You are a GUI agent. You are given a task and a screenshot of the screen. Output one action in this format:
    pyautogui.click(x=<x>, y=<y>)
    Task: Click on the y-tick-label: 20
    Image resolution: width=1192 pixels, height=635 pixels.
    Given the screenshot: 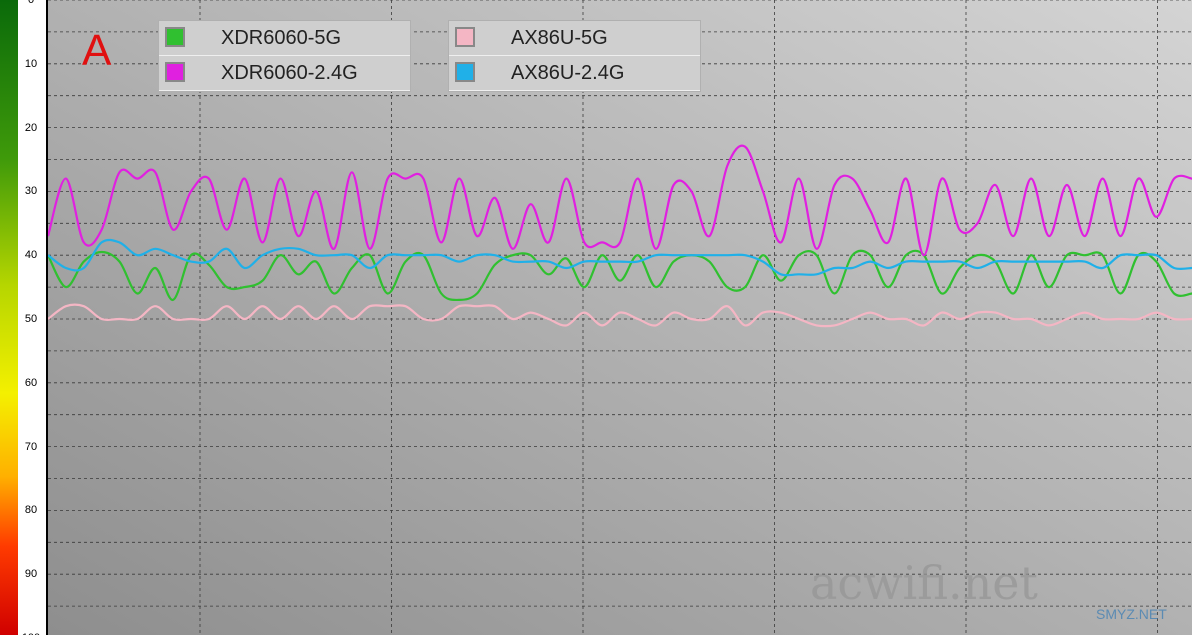 What is the action you would take?
    pyautogui.click(x=31, y=127)
    